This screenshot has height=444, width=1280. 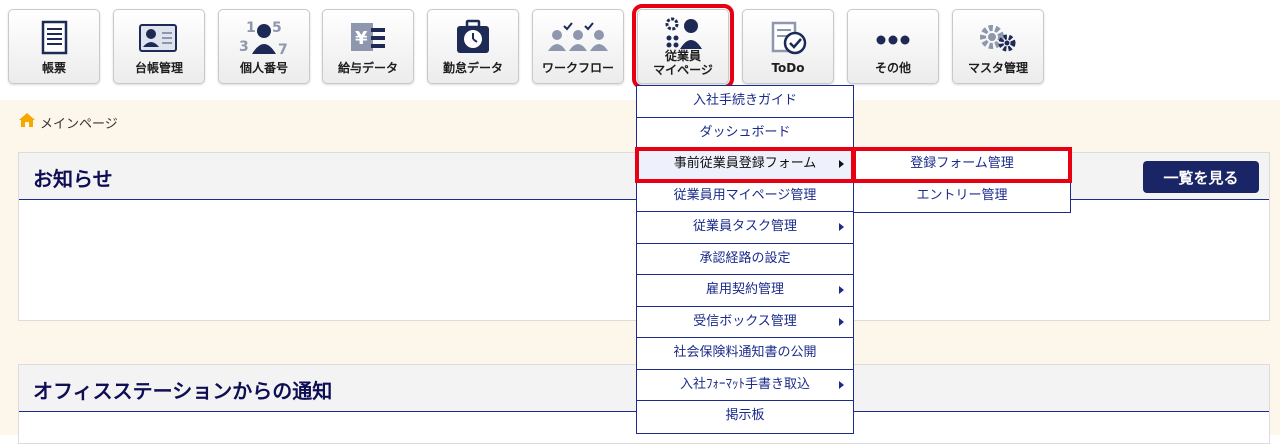 What do you see at coordinates (893, 38) in the screenshot?
I see `more-dots-icon` at bounding box center [893, 38].